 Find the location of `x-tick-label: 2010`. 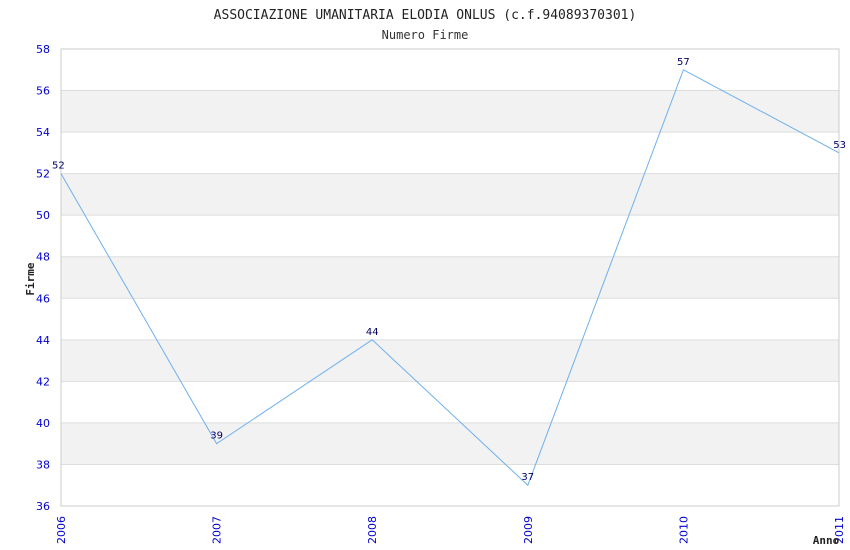

x-tick-label: 2010 is located at coordinates (683, 530).